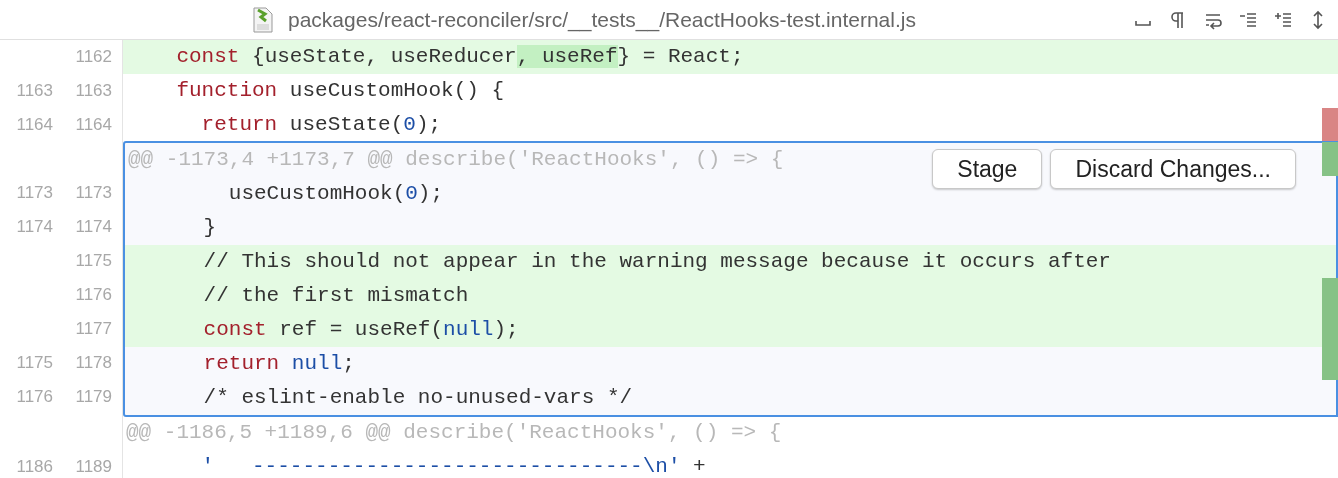 This screenshot has width=1338, height=478. What do you see at coordinates (93, 363) in the screenshot?
I see `line-number: 1178` at bounding box center [93, 363].